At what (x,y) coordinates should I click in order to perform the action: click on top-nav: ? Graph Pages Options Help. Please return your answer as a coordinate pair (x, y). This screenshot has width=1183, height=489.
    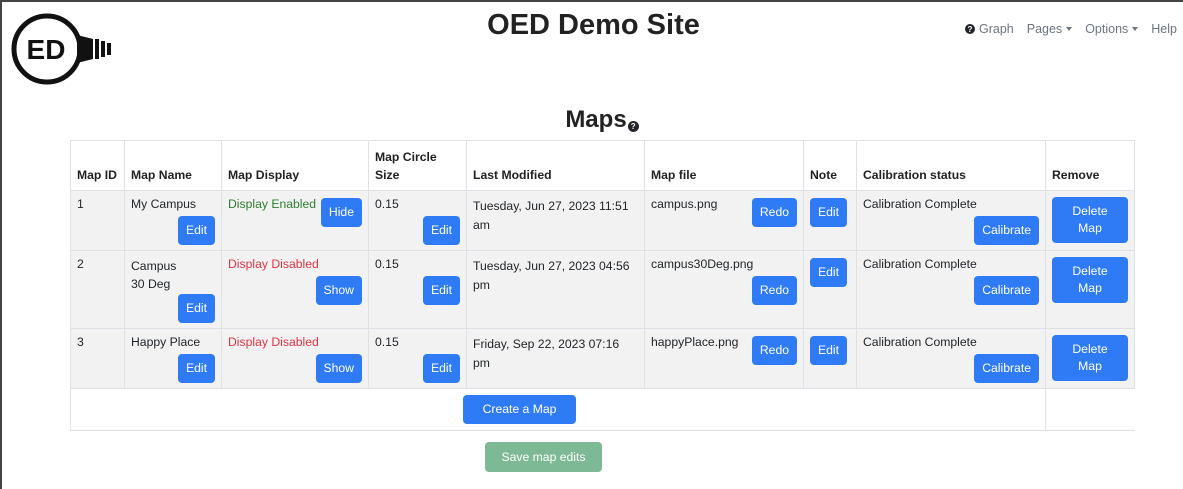
    Looking at the image, I should click on (1070, 29).